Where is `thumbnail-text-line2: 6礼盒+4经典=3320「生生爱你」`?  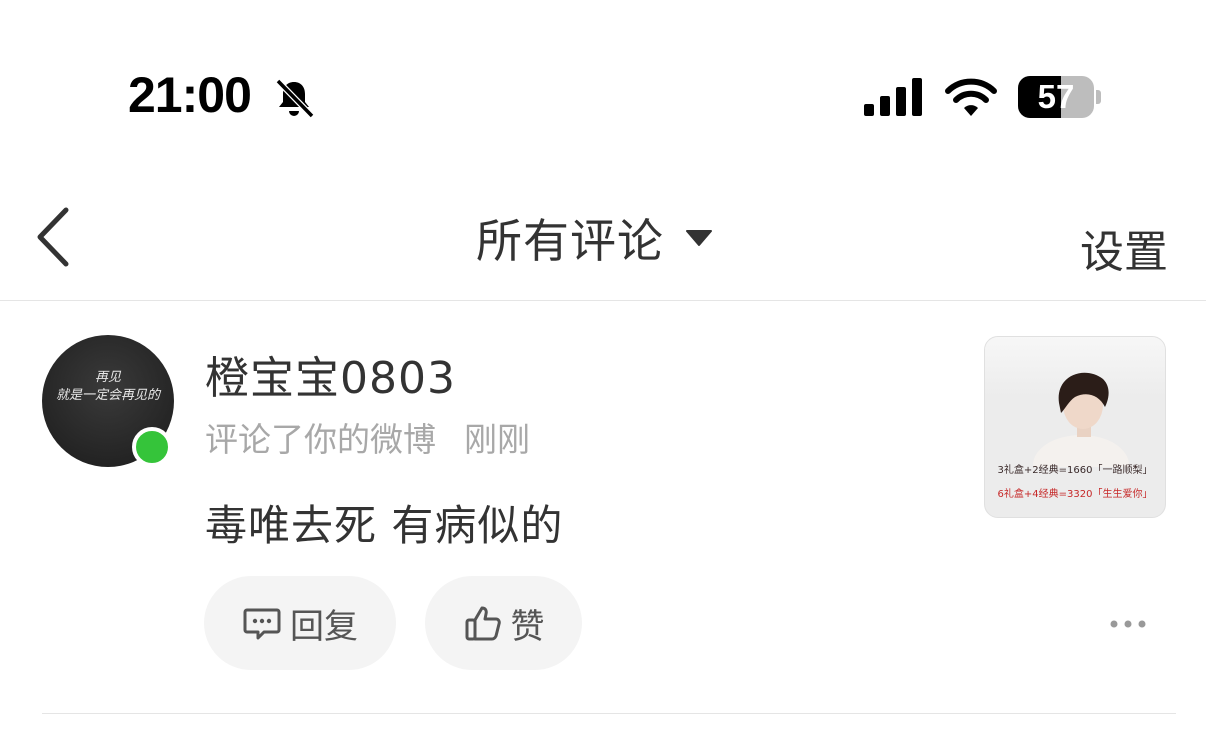
thumbnail-text-line2: 6礼盒+4经典=3320「生生爱你」 is located at coordinates (1075, 494).